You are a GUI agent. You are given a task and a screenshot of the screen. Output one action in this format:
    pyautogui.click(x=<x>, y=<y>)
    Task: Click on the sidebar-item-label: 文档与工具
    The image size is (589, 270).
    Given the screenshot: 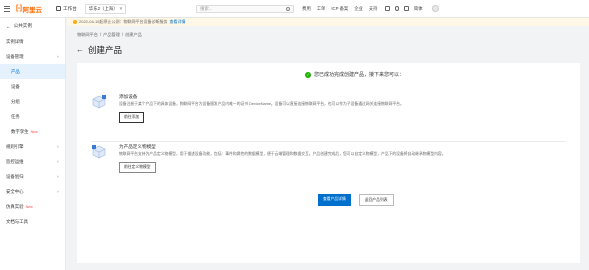 What is the action you would take?
    pyautogui.click(x=17, y=222)
    